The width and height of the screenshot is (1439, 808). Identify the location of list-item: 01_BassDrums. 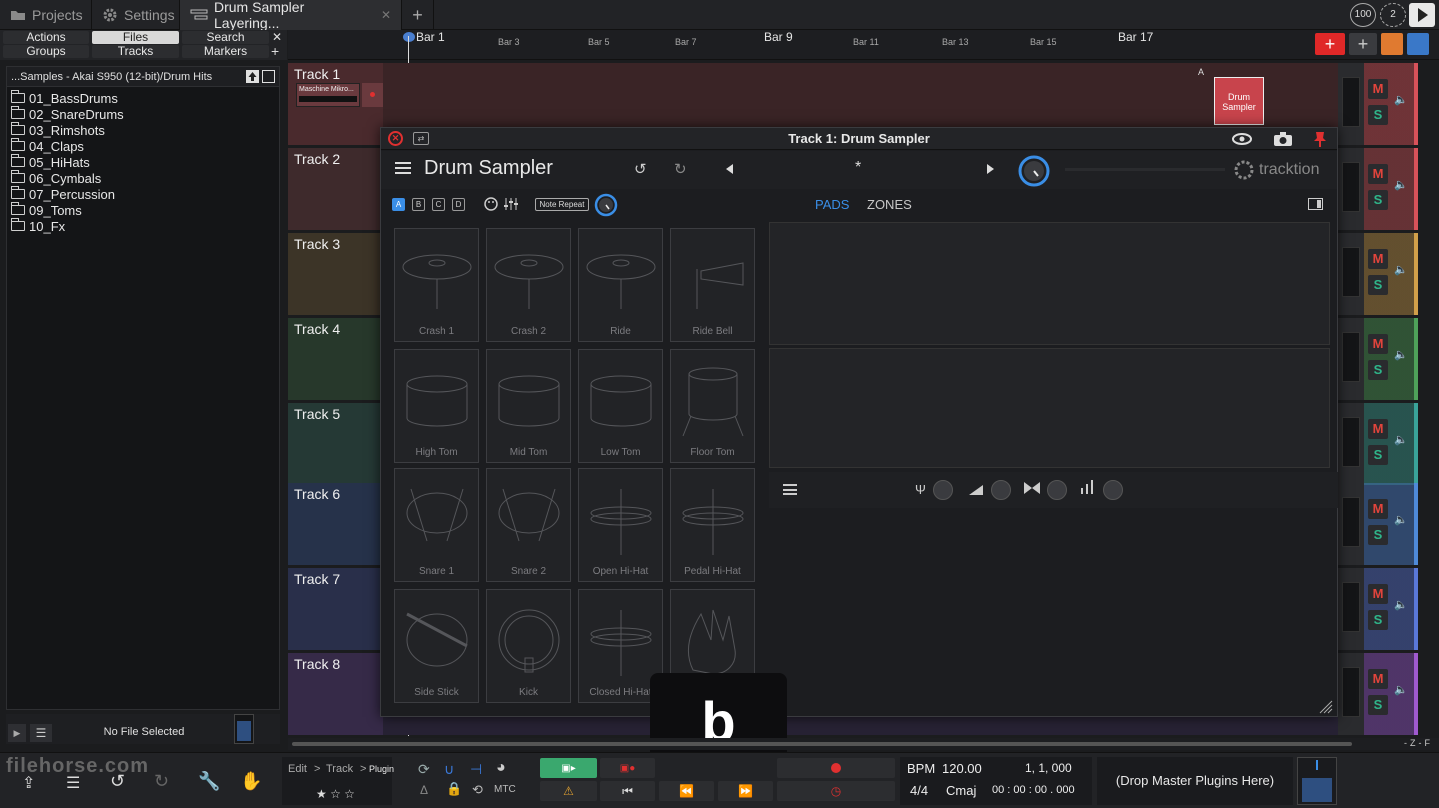
(143, 98).